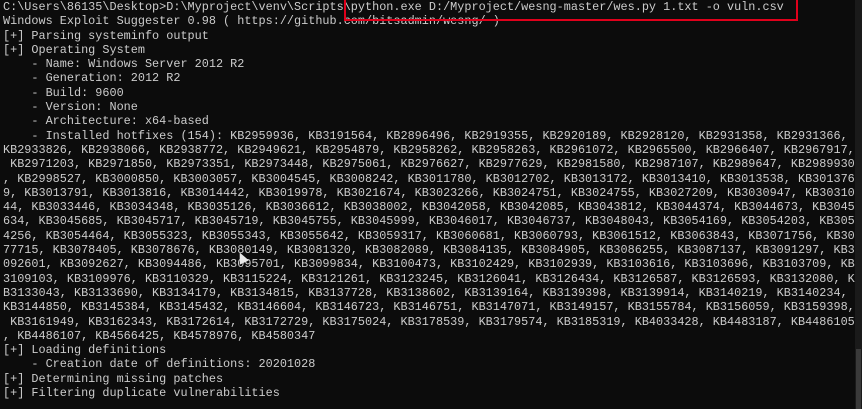 The width and height of the screenshot is (862, 409). I want to click on scrollbar-thumb, so click(858, 379).